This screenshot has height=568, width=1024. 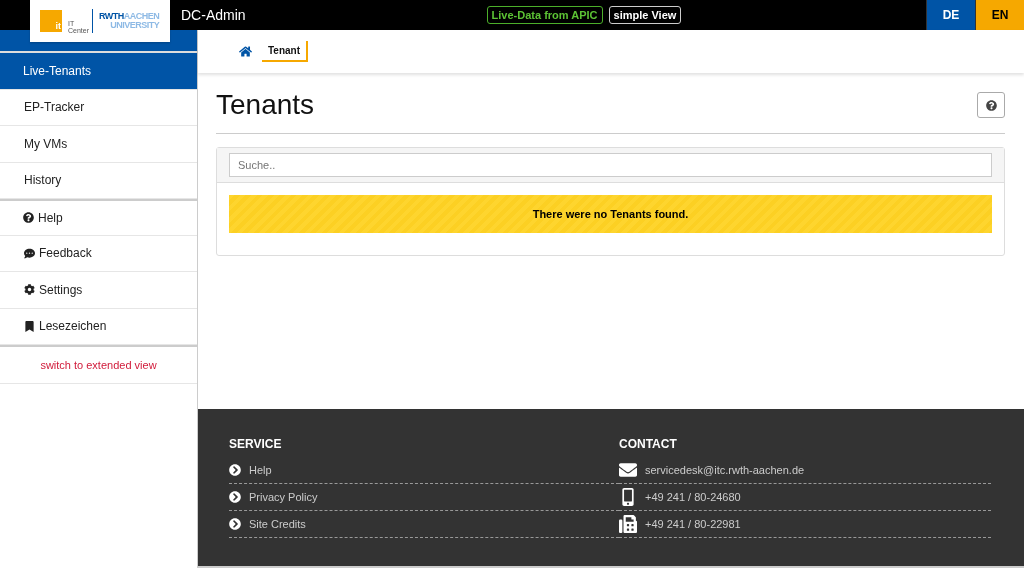 I want to click on help-button, so click(x=991, y=105).